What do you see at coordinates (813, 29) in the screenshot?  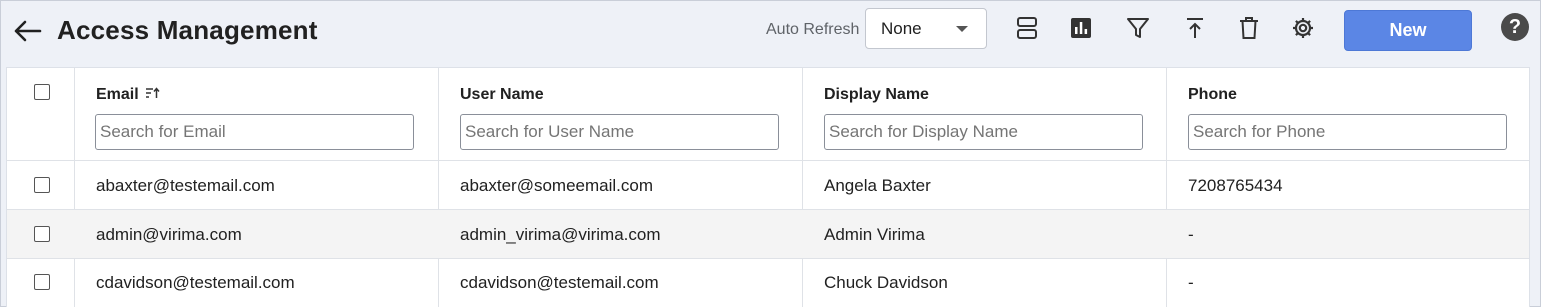 I see `auto-refresh-label: Auto Refresh` at bounding box center [813, 29].